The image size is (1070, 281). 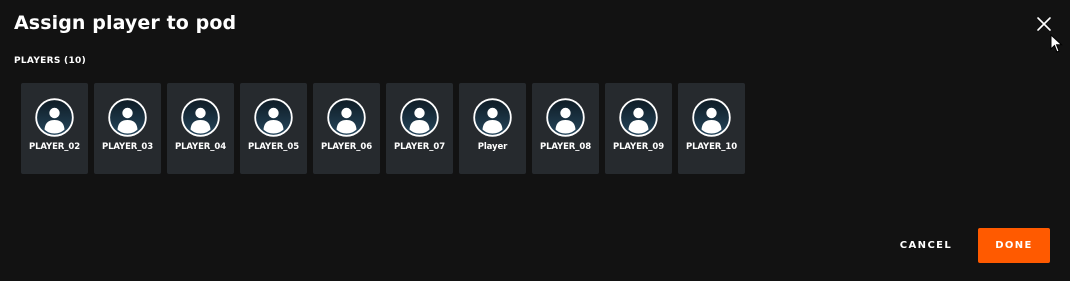 I want to click on player-card: Player, so click(x=492, y=128).